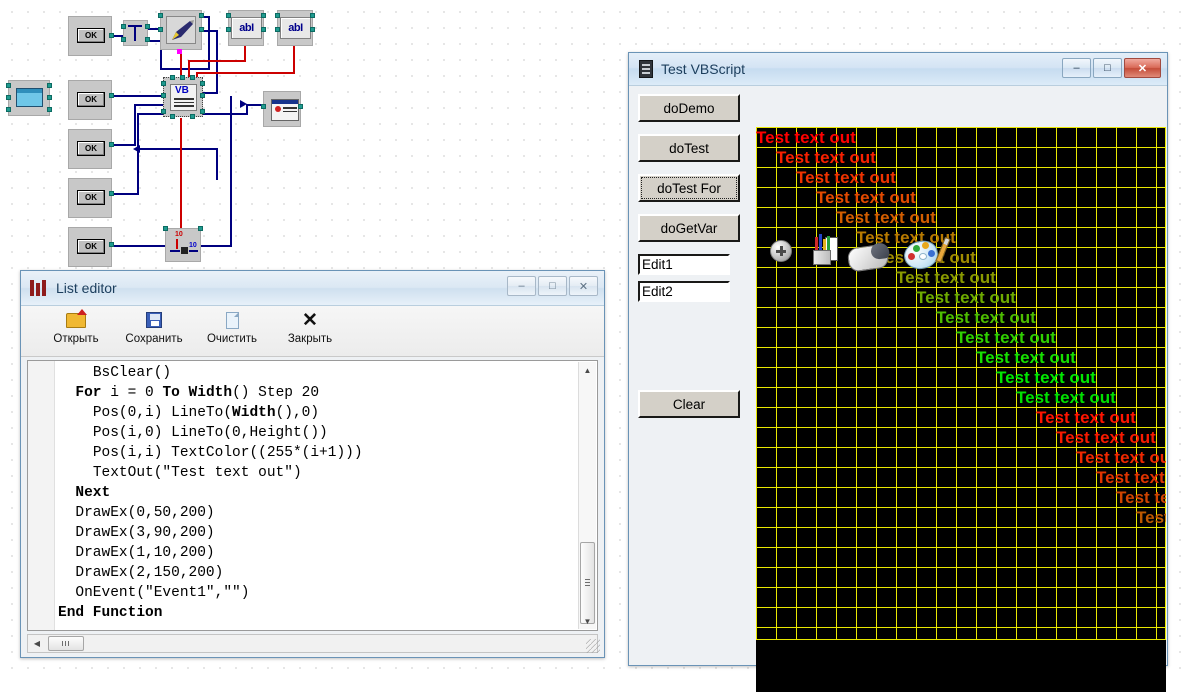 The image size is (1187, 692). I want to click on wire-arrow, so click(136, 149).